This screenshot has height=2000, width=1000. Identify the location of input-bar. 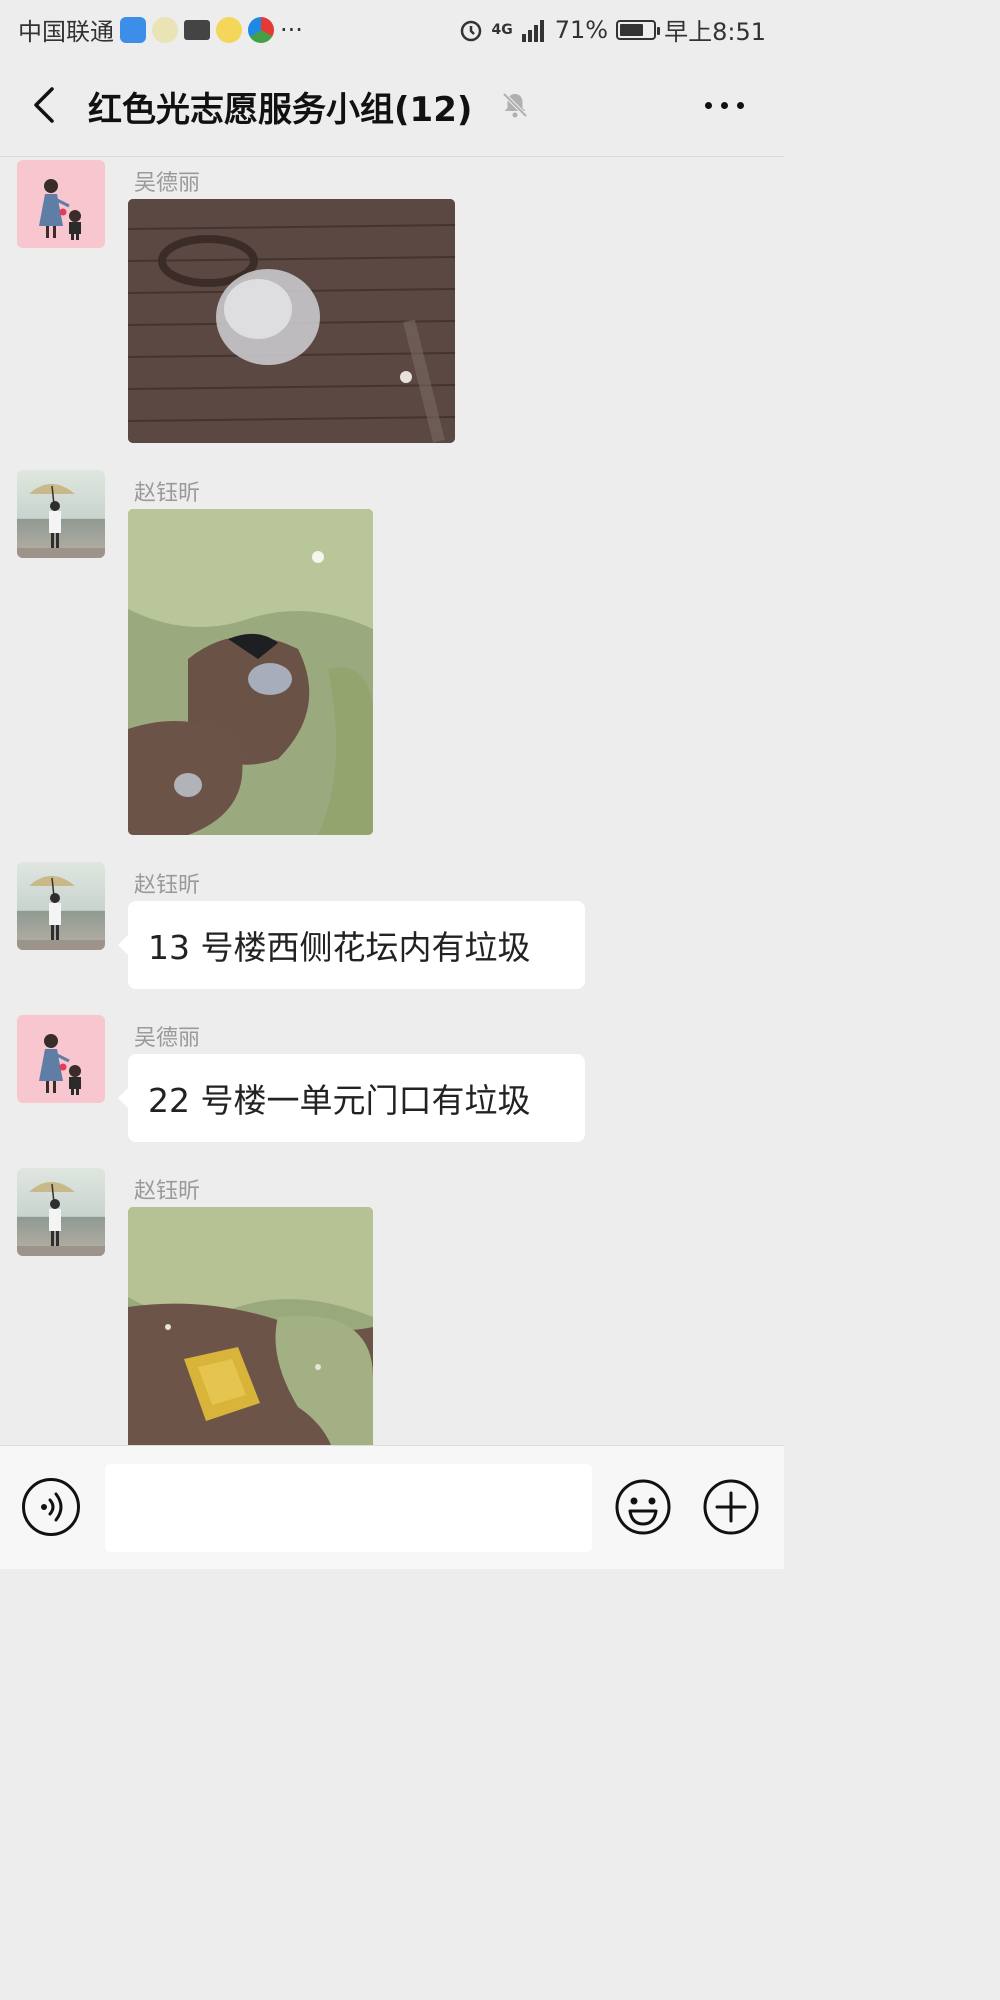
(392, 1507).